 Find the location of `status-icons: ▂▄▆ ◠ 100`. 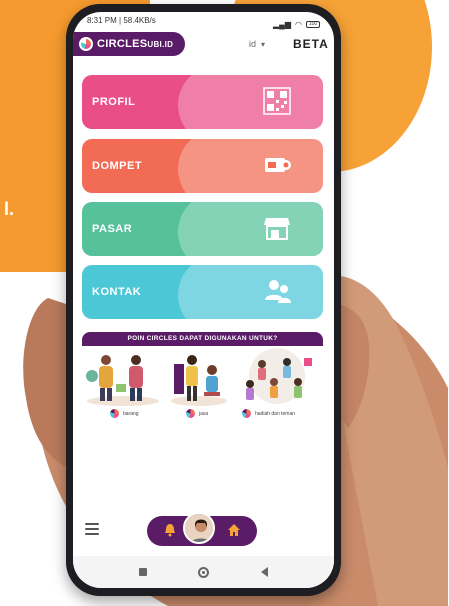

status-icons: ▂▄▆ ◠ 100 is located at coordinates (296, 24).